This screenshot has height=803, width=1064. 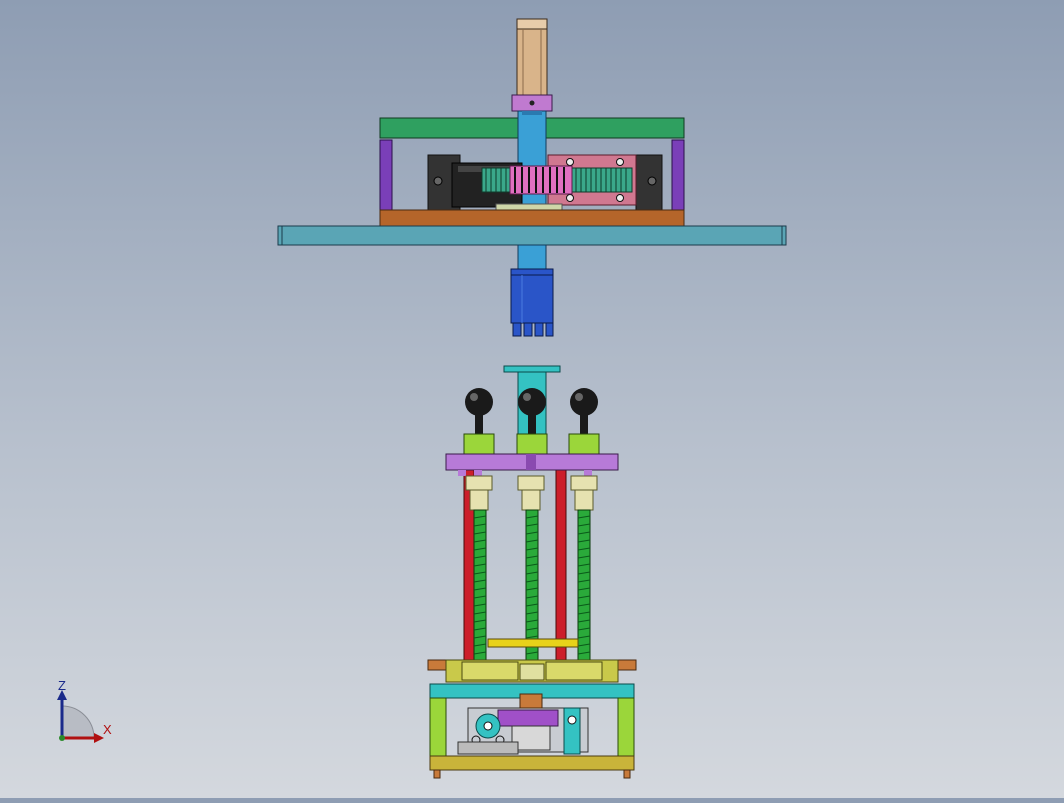 I want to click on screw-nuts, so click(x=531, y=493).